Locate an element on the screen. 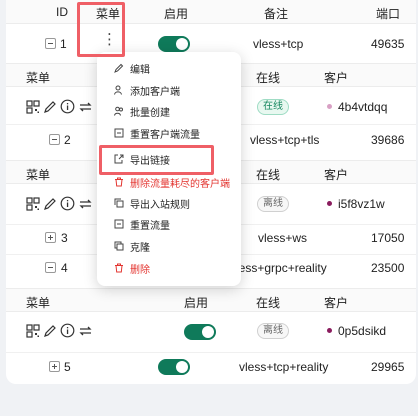 The image size is (418, 416). row-3-id: 3 is located at coordinates (64, 238).